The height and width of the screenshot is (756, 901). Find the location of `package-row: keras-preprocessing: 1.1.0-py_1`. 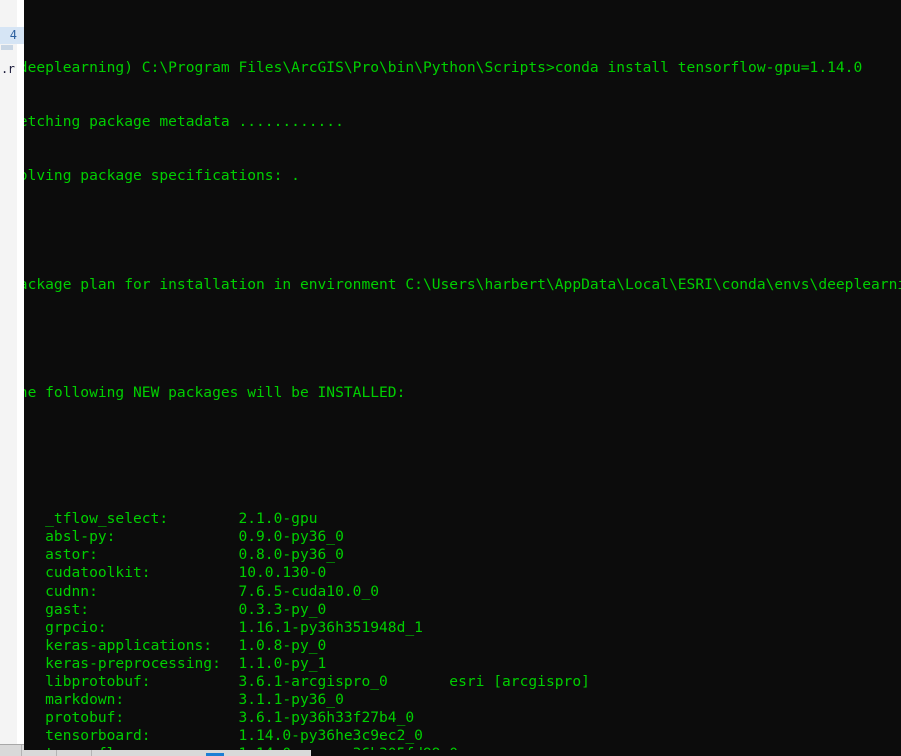

package-row: keras-preprocessing: 1.1.0-py_1 is located at coordinates (175, 663).